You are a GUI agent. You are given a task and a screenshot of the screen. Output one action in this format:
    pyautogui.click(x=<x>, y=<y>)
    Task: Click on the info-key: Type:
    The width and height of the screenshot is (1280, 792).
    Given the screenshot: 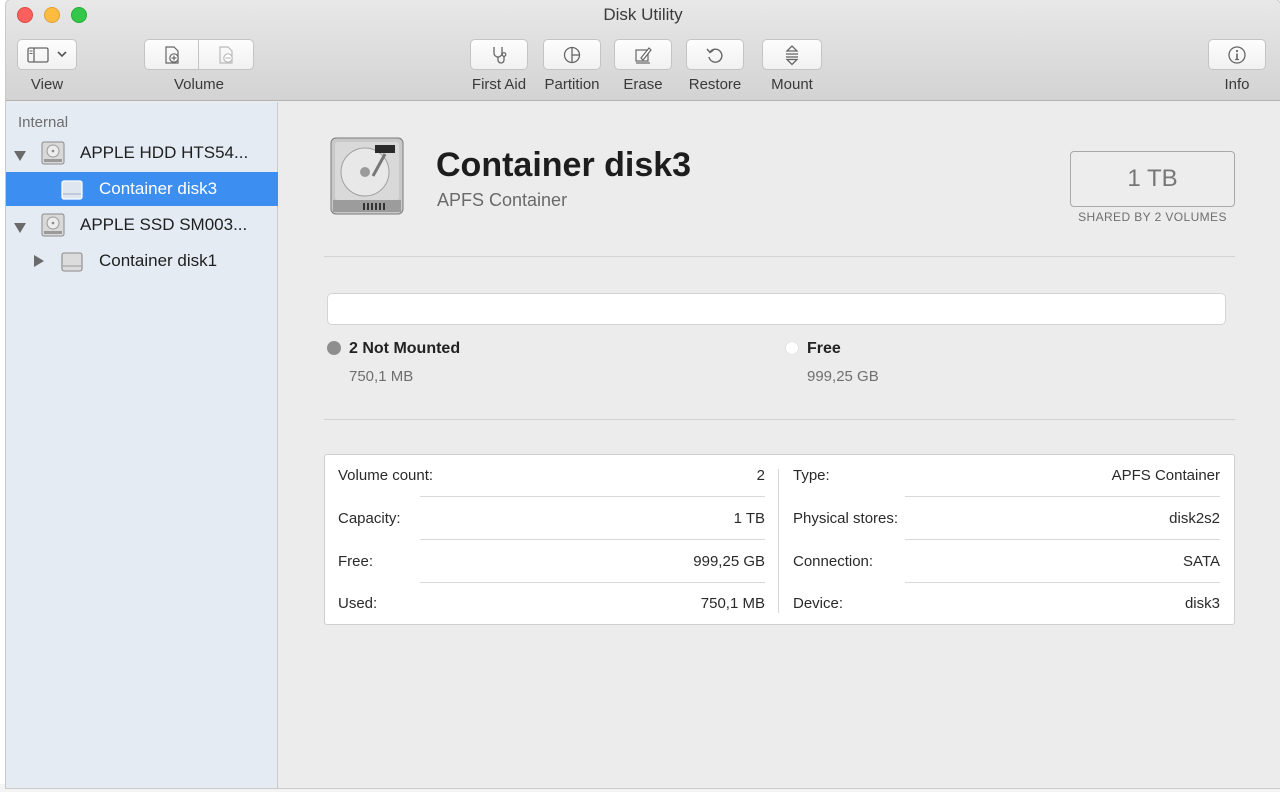 What is the action you would take?
    pyautogui.click(x=811, y=475)
    